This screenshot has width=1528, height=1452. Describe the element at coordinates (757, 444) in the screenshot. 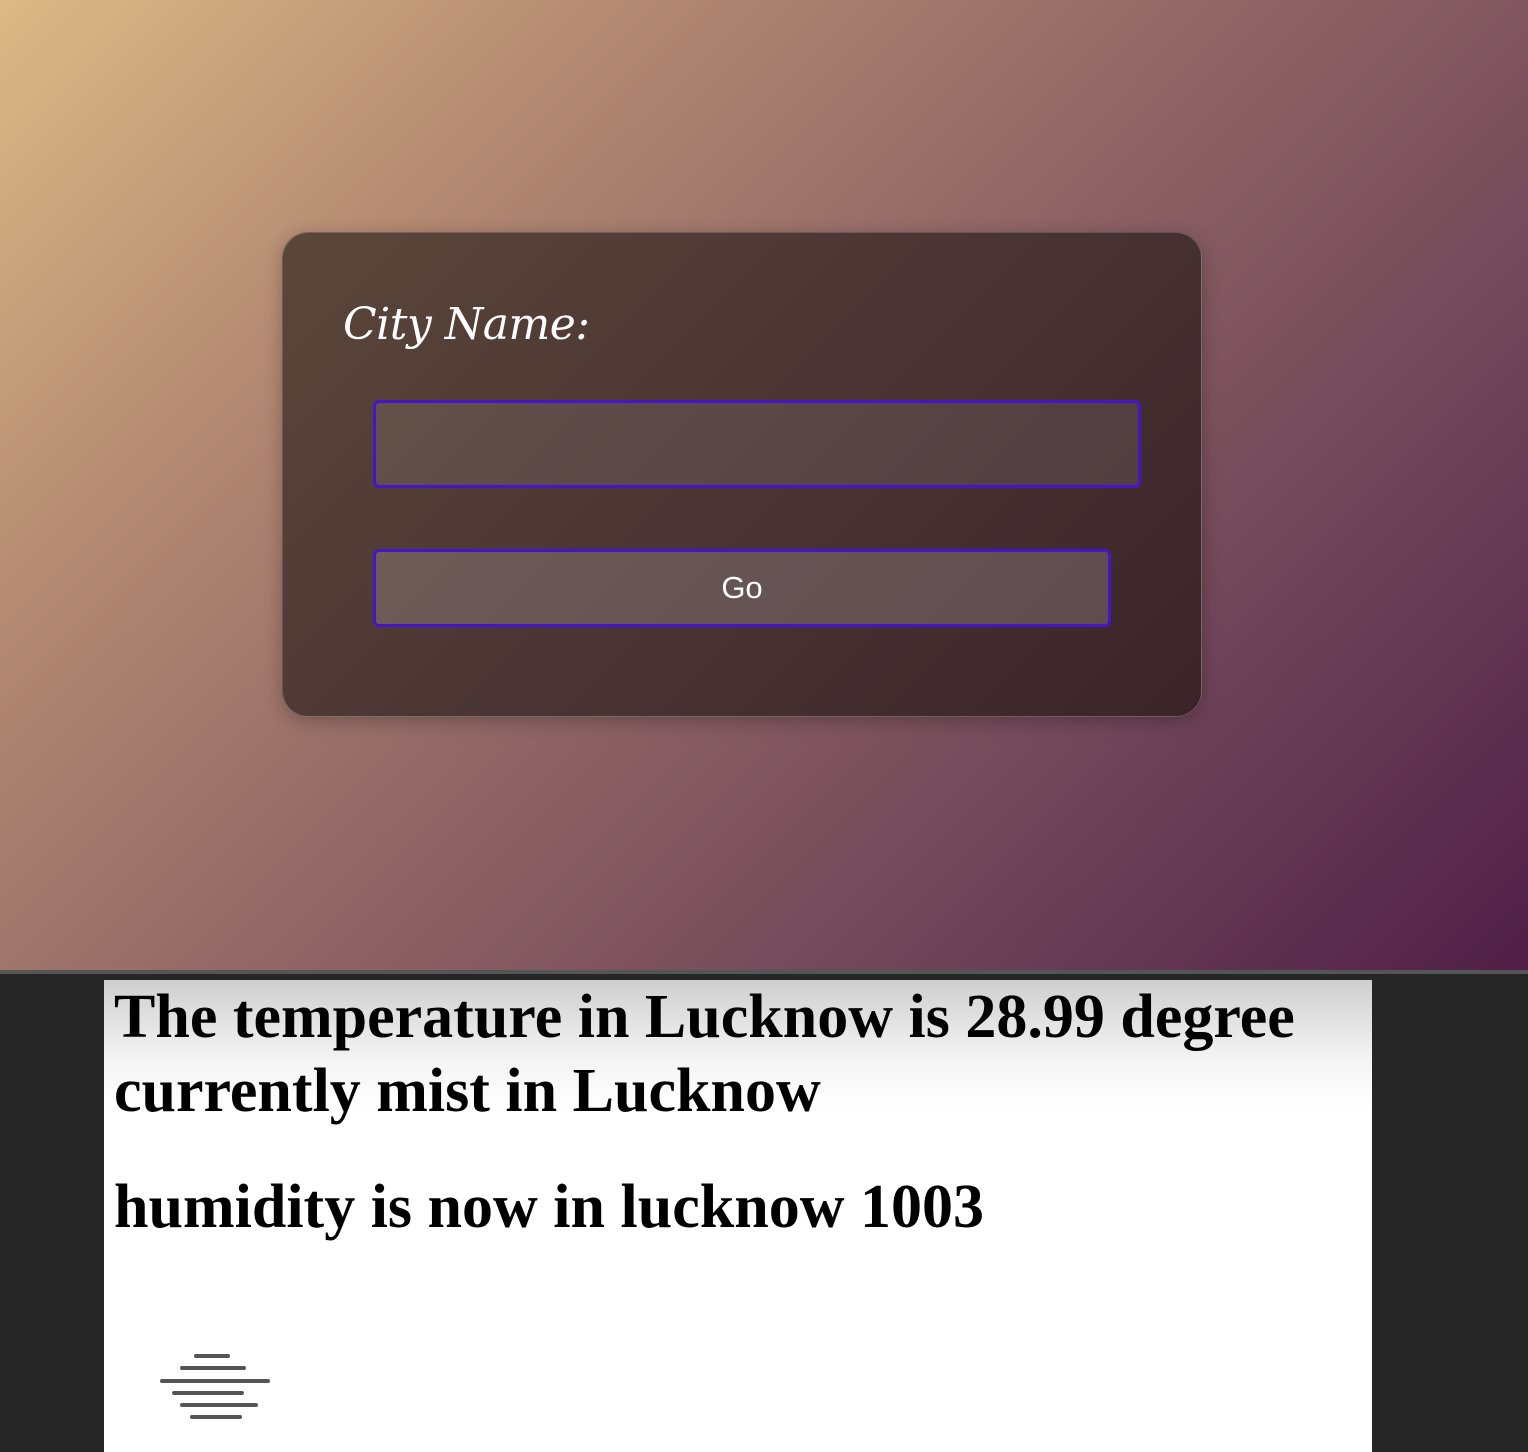

I see `city-name-input` at that location.